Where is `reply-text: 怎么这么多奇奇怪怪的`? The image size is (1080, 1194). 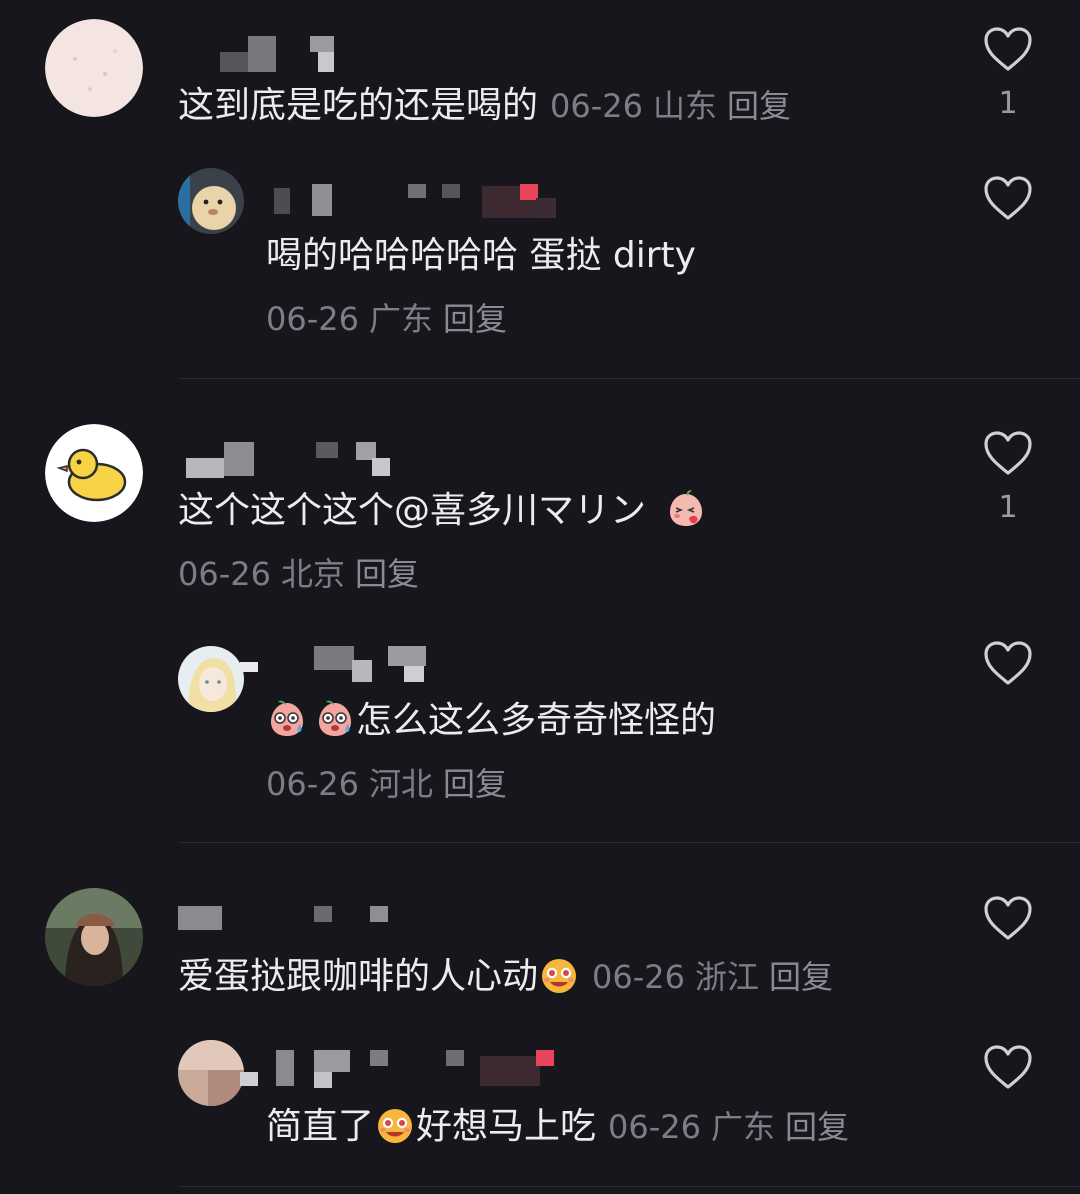
reply-text: 怎么这么多奇奇怪怪的 is located at coordinates (491, 720).